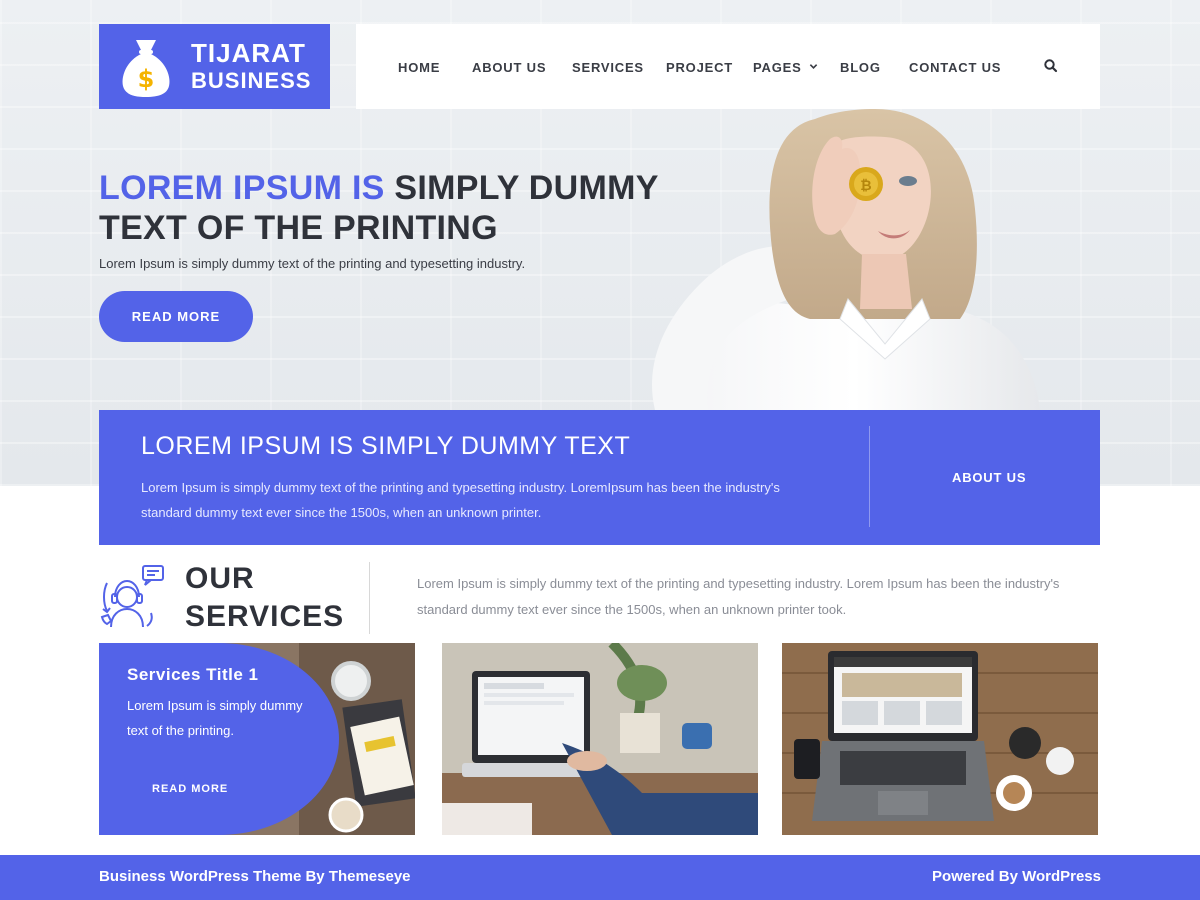 Image resolution: width=1200 pixels, height=900 pixels. What do you see at coordinates (265, 616) in the screenshot?
I see `services-heading-line2: SERVICES` at bounding box center [265, 616].